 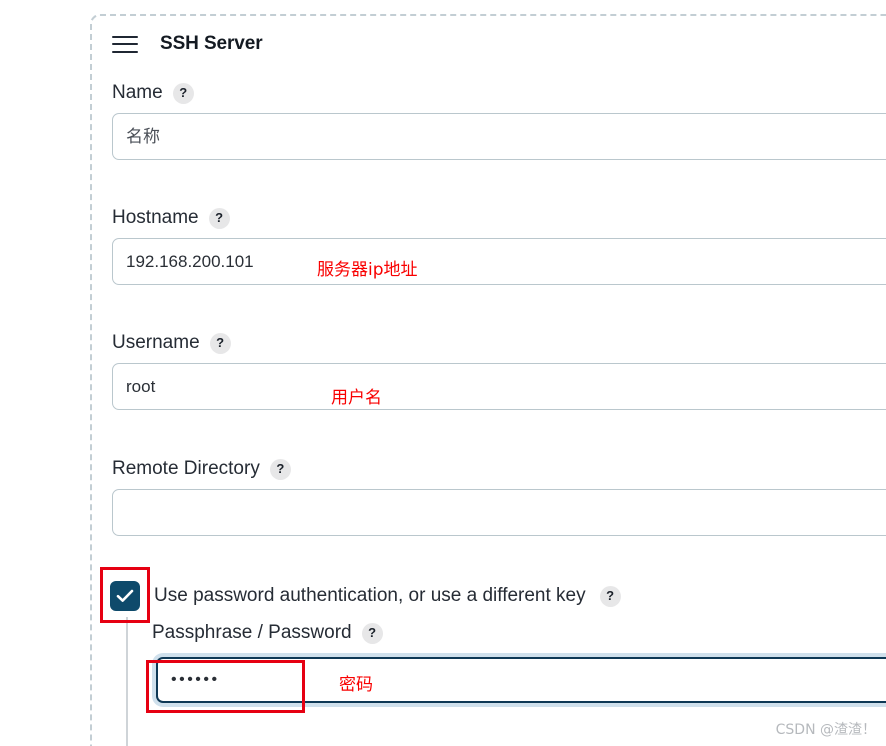 What do you see at coordinates (499, 512) in the screenshot?
I see `remote-directory-input` at bounding box center [499, 512].